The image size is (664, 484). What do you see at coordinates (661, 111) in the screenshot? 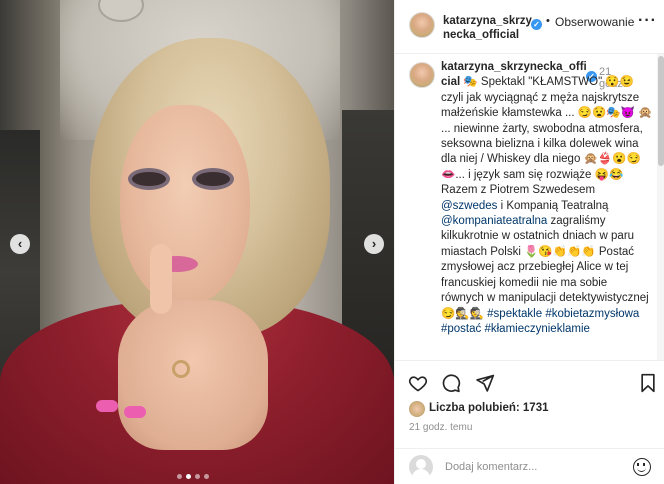
I see `scrollbar-thumb` at bounding box center [661, 111].